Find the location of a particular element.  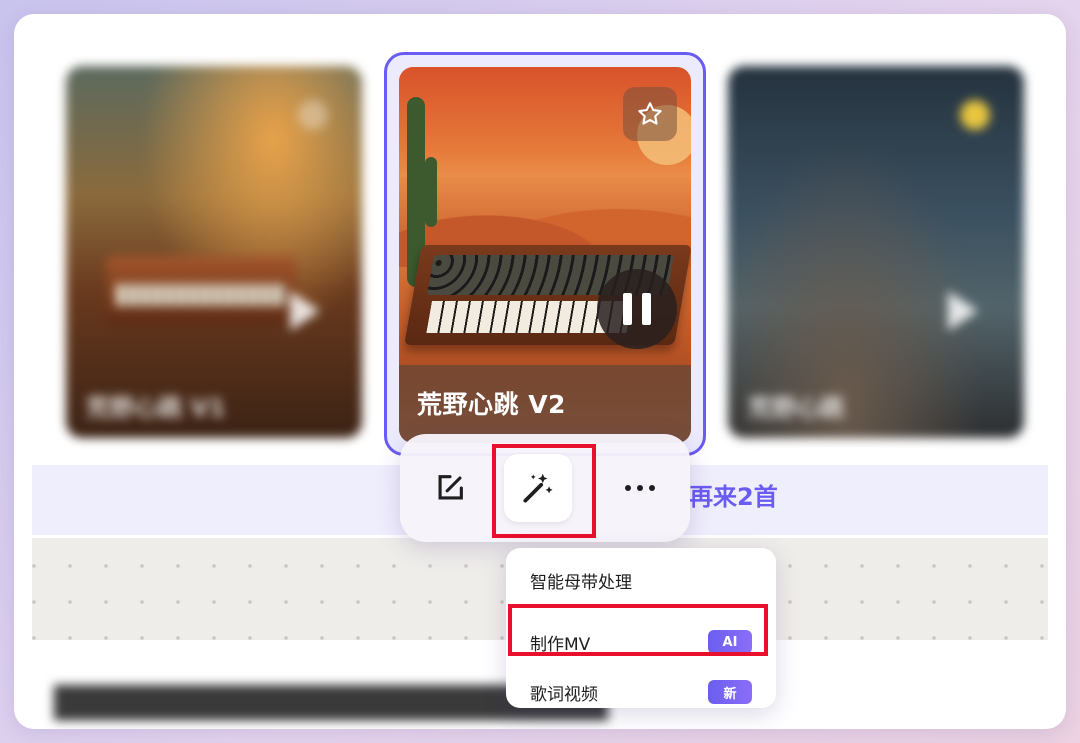

cactus-shape is located at coordinates (431, 192).